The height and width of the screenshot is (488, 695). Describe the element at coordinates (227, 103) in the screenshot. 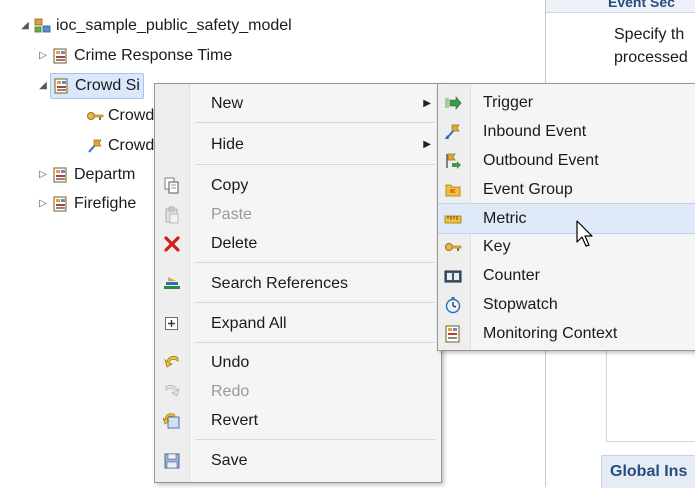

I see `menu-item-label: New` at that location.